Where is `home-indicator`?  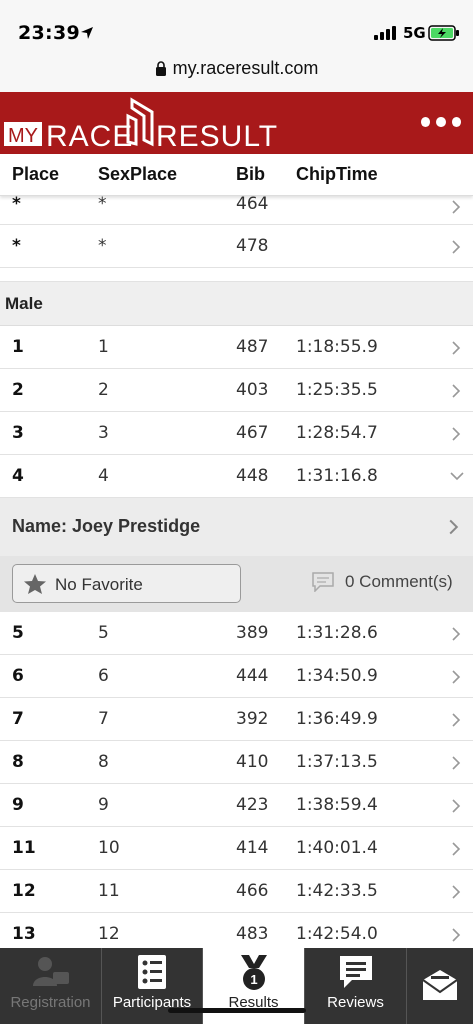
home-indicator is located at coordinates (237, 1010).